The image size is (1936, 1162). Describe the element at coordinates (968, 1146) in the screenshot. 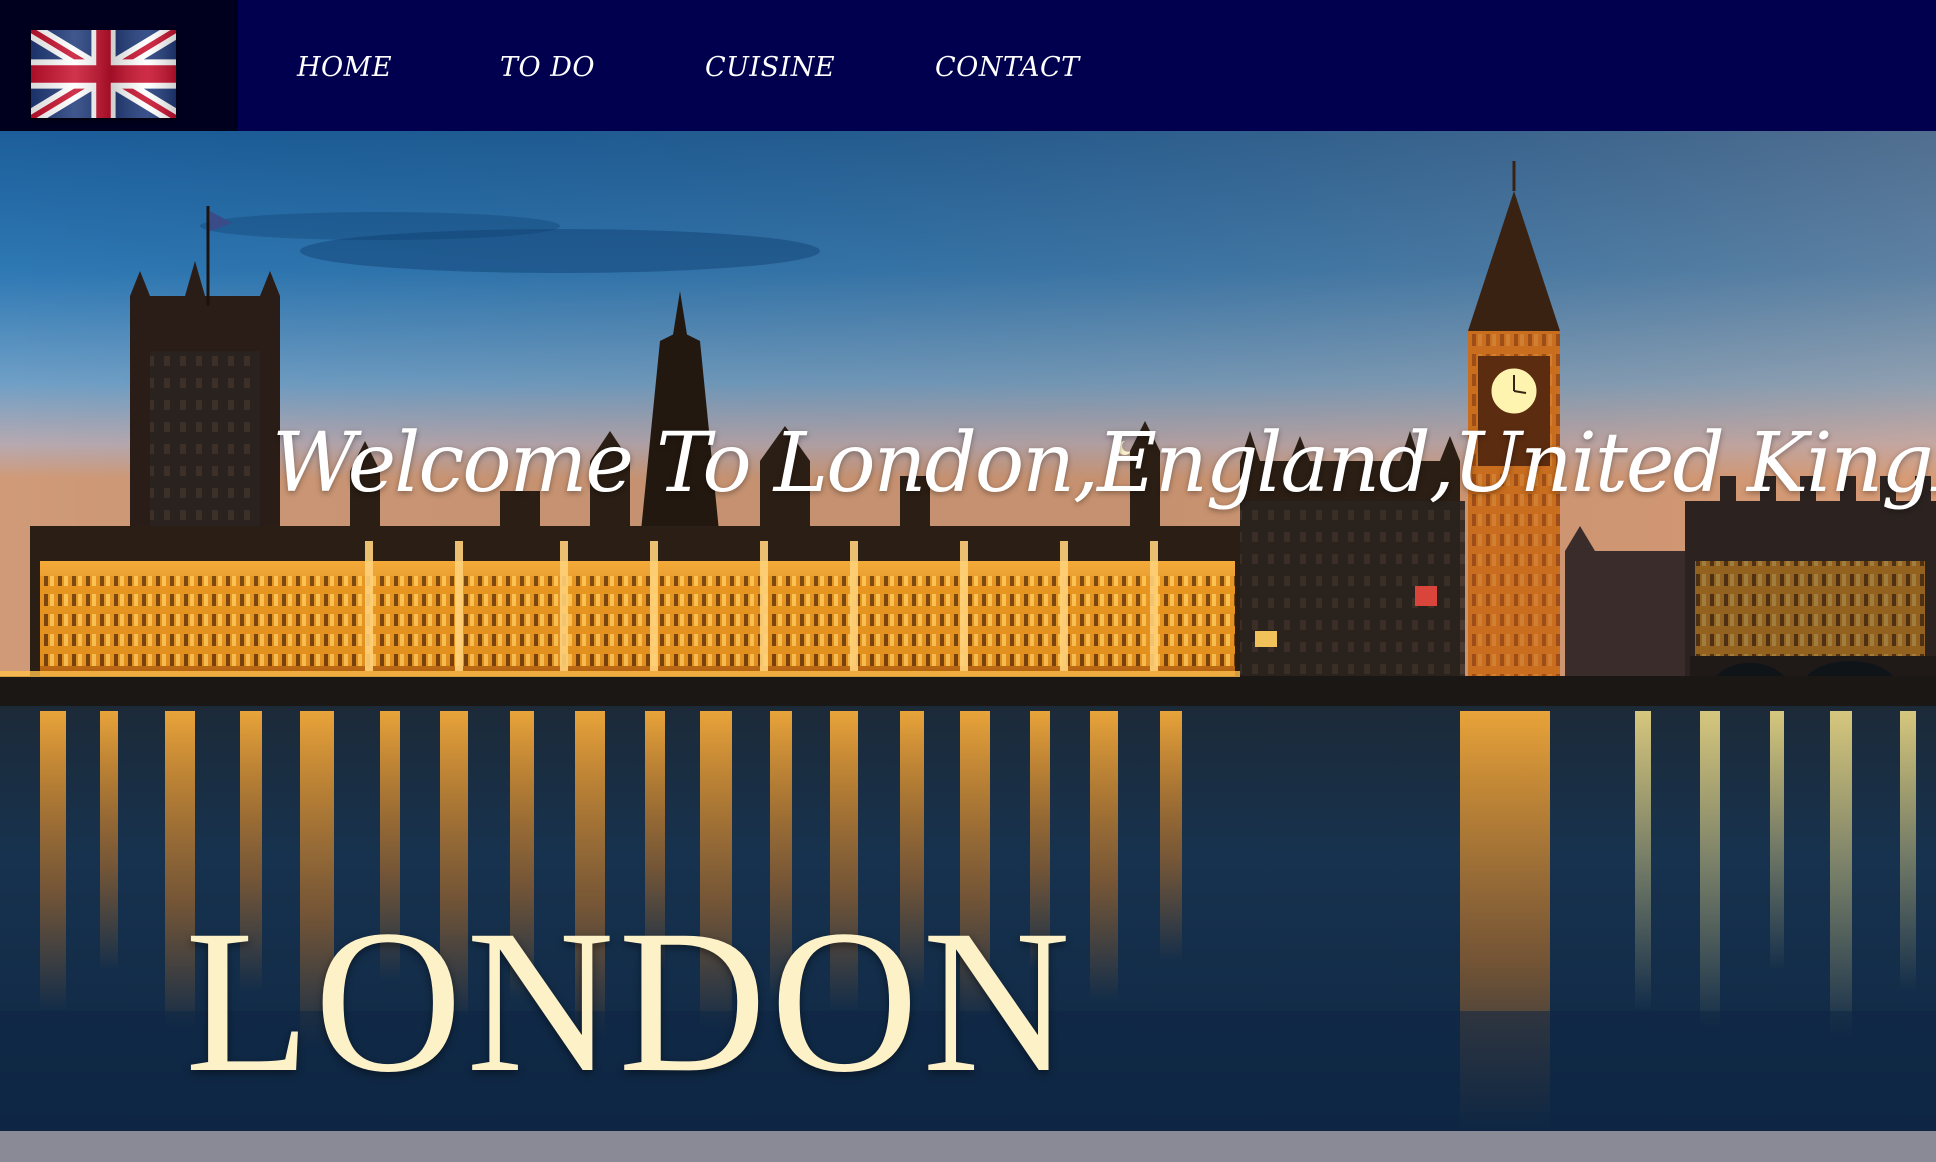

I see `footer-strip` at that location.